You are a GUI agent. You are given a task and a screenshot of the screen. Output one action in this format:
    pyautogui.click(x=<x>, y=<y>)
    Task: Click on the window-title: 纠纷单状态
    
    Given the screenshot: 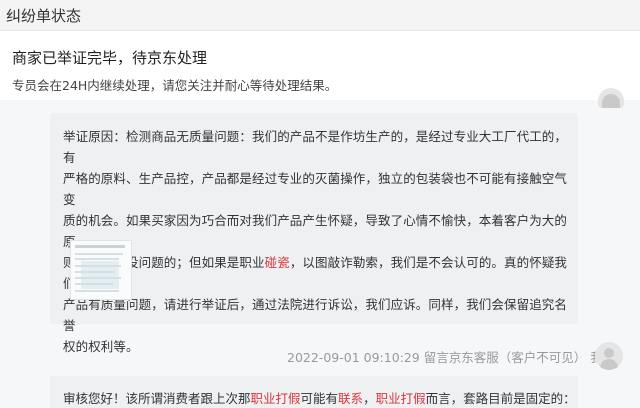 What is the action you would take?
    pyautogui.click(x=44, y=16)
    